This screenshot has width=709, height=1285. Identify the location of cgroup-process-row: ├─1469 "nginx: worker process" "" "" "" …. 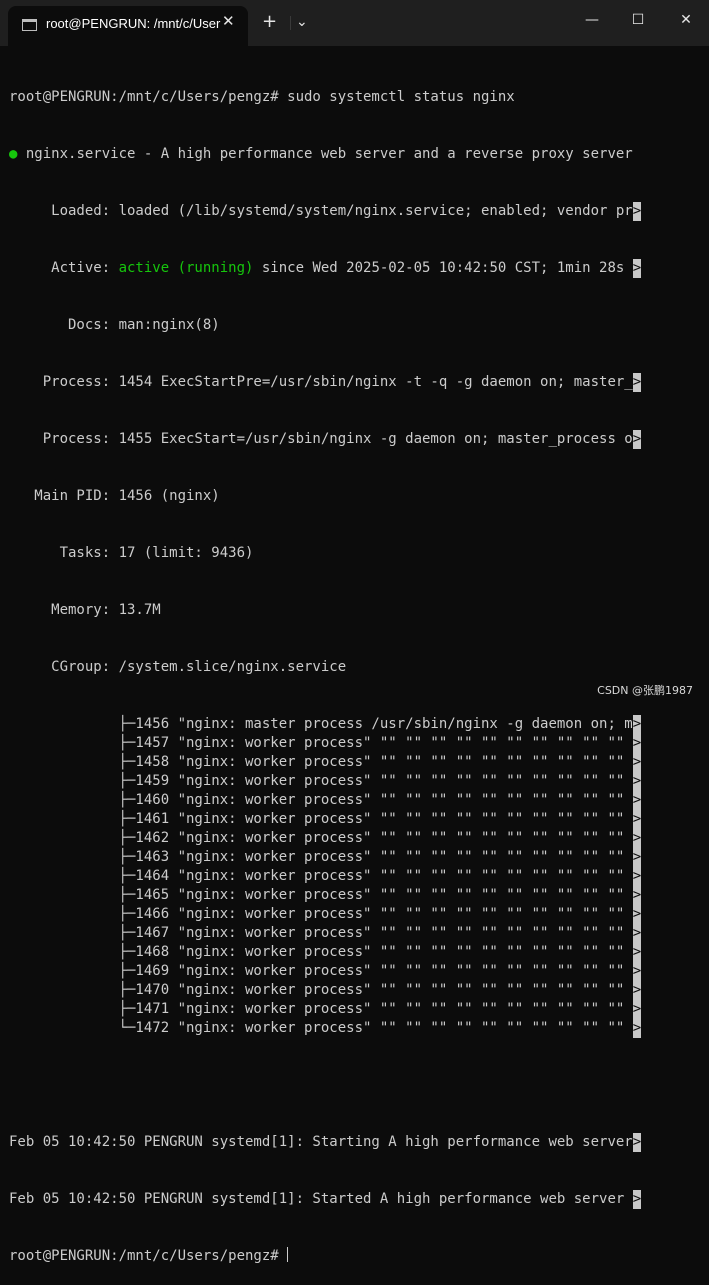
(325, 971).